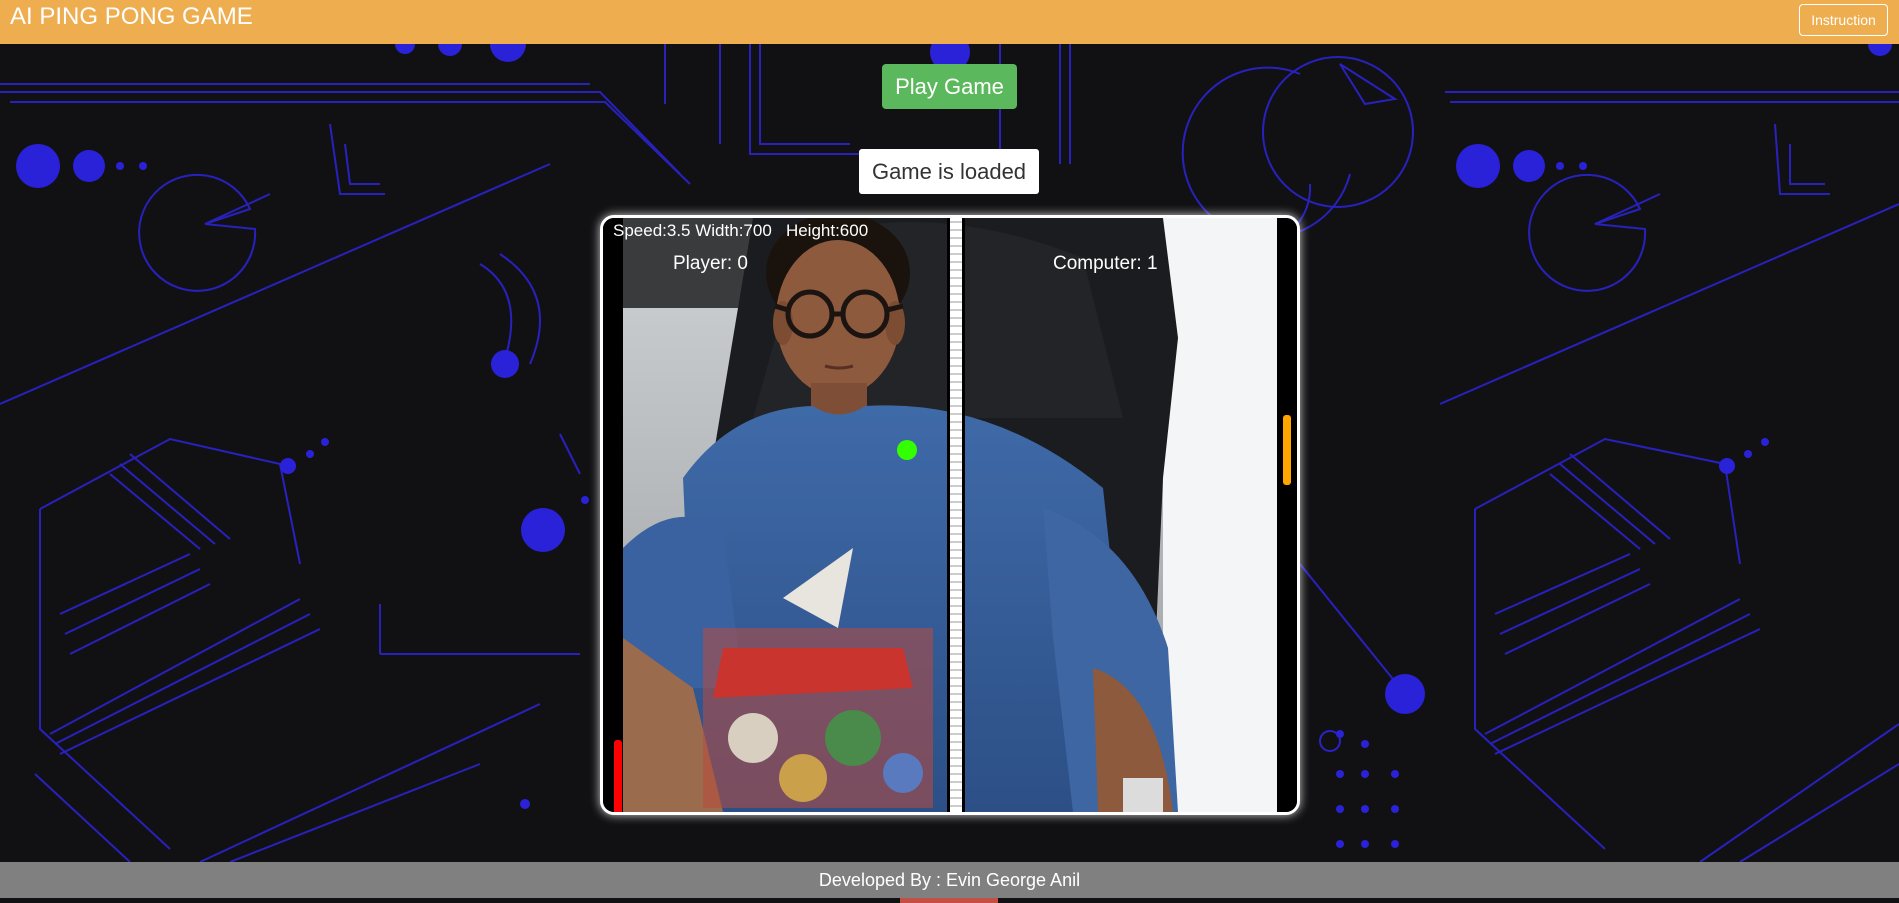 This screenshot has width=1899, height=903. I want to click on top-navbar: AI PING PONG GAME Instruction, so click(949, 22).